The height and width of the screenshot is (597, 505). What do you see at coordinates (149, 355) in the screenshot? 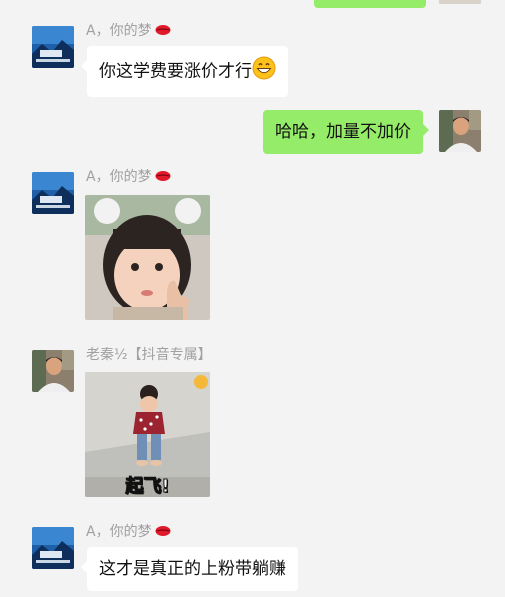
I see `sender-name: 老秦½【抖音专属】` at bounding box center [149, 355].